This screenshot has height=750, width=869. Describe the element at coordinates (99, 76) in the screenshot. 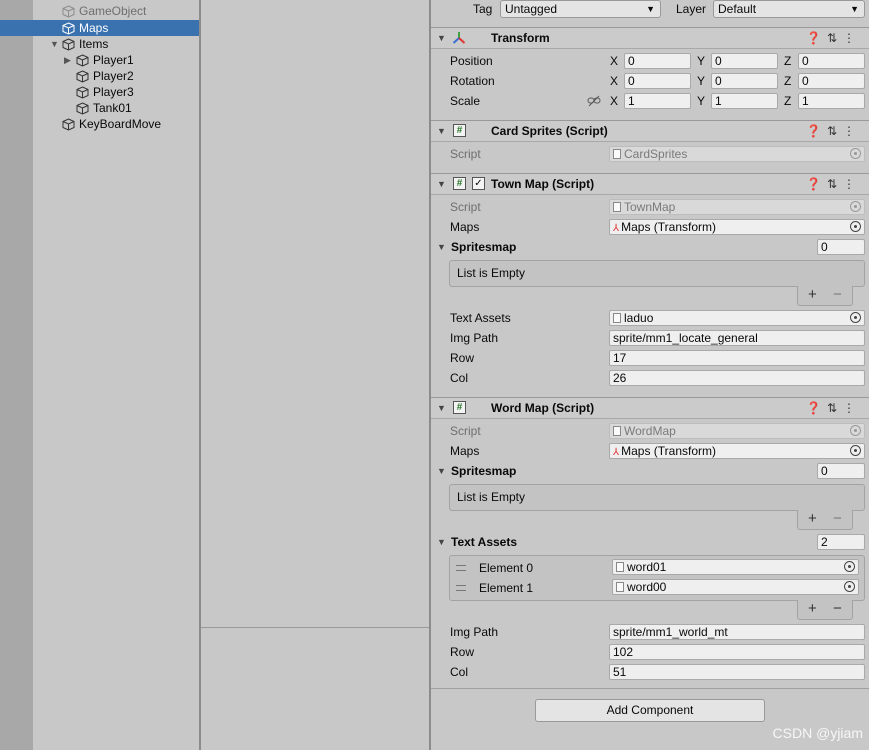

I see `hierarchy-item-player2: Player2` at that location.